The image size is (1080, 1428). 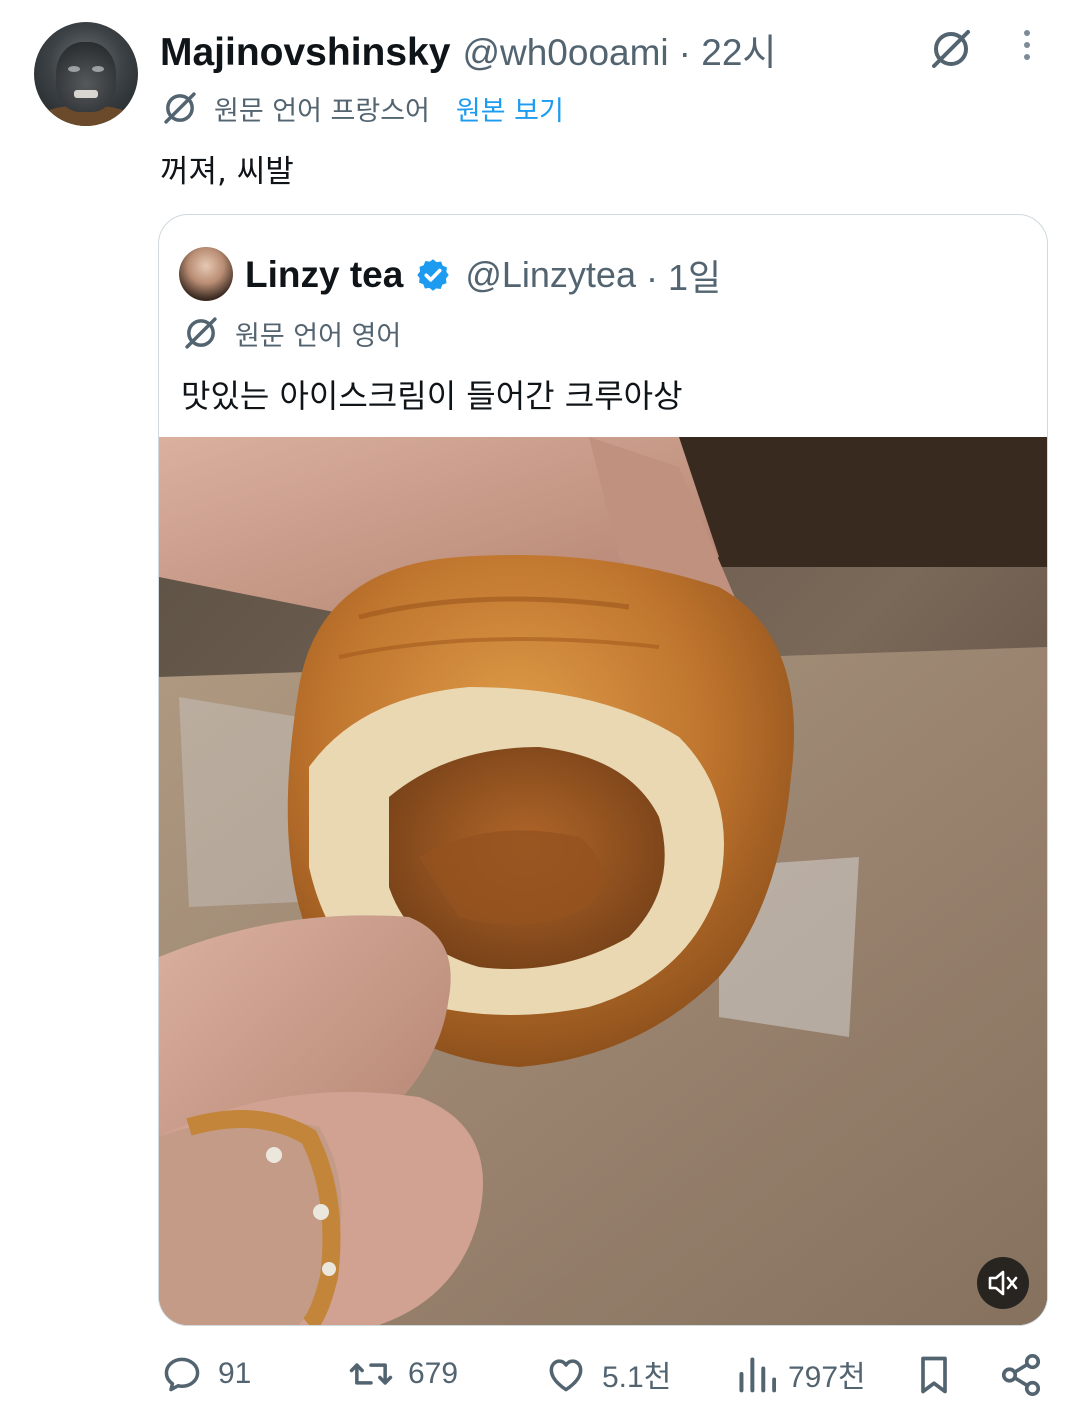 What do you see at coordinates (433, 1373) in the screenshot?
I see `retweet-count: 679` at bounding box center [433, 1373].